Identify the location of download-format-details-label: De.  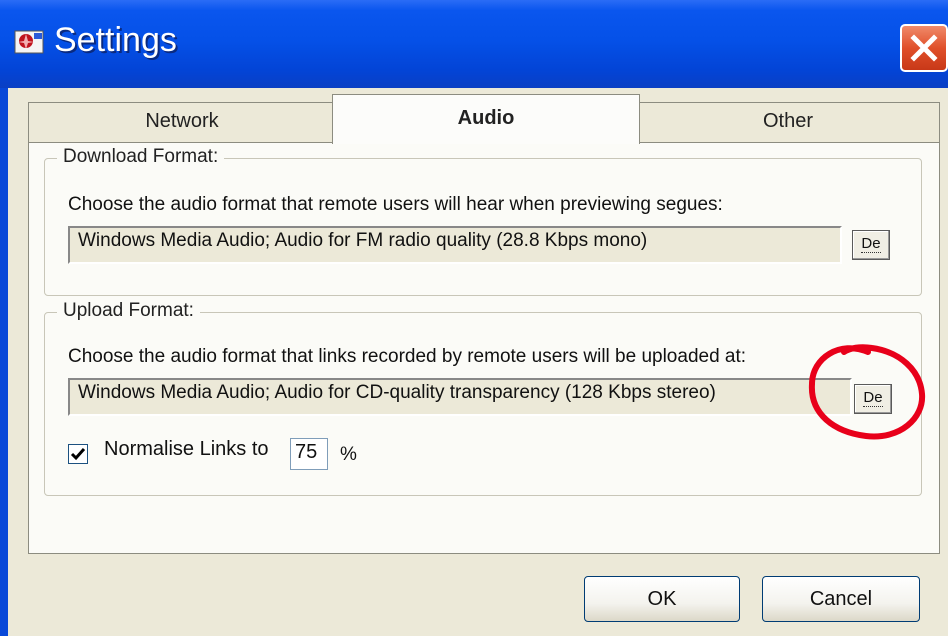
(871, 244).